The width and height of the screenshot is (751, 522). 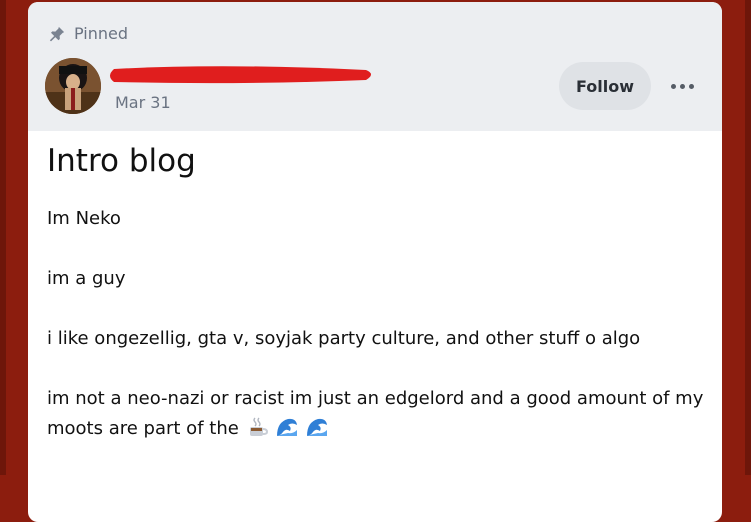 I want to click on avatar, so click(x=73, y=86).